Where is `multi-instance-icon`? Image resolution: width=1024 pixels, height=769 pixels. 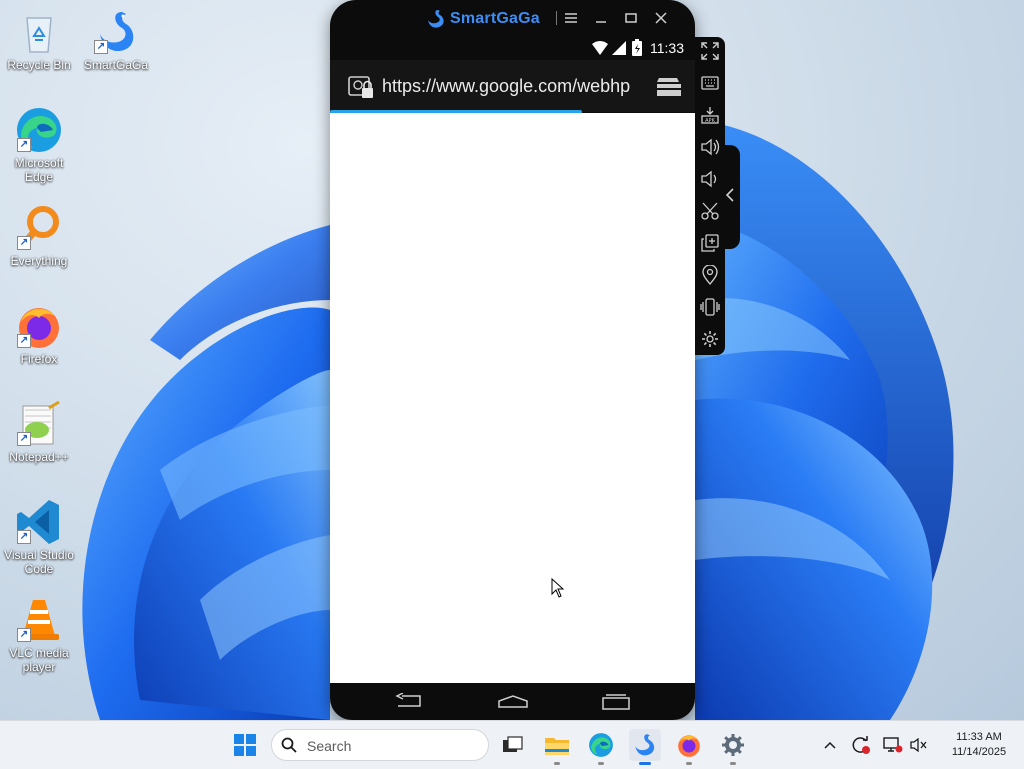 multi-instance-icon is located at coordinates (710, 243).